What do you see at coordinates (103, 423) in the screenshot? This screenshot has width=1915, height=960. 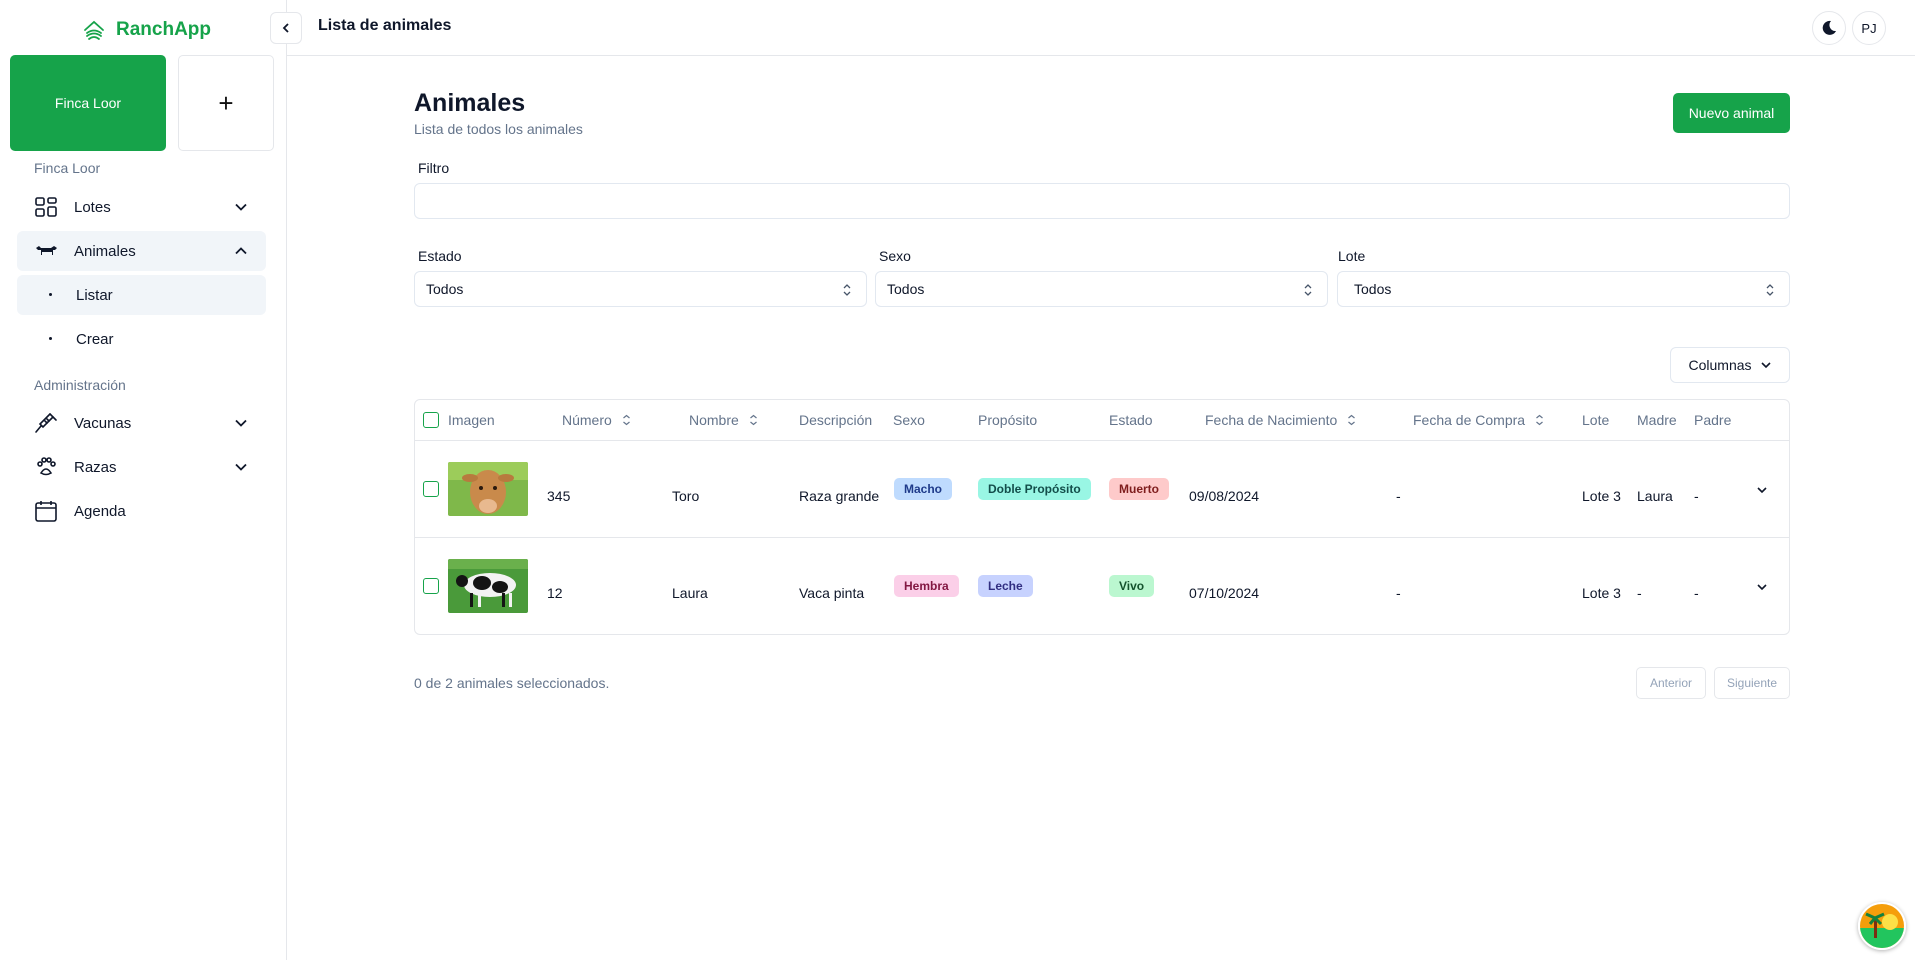 I see `sidebar-item-label: Vacunas` at bounding box center [103, 423].